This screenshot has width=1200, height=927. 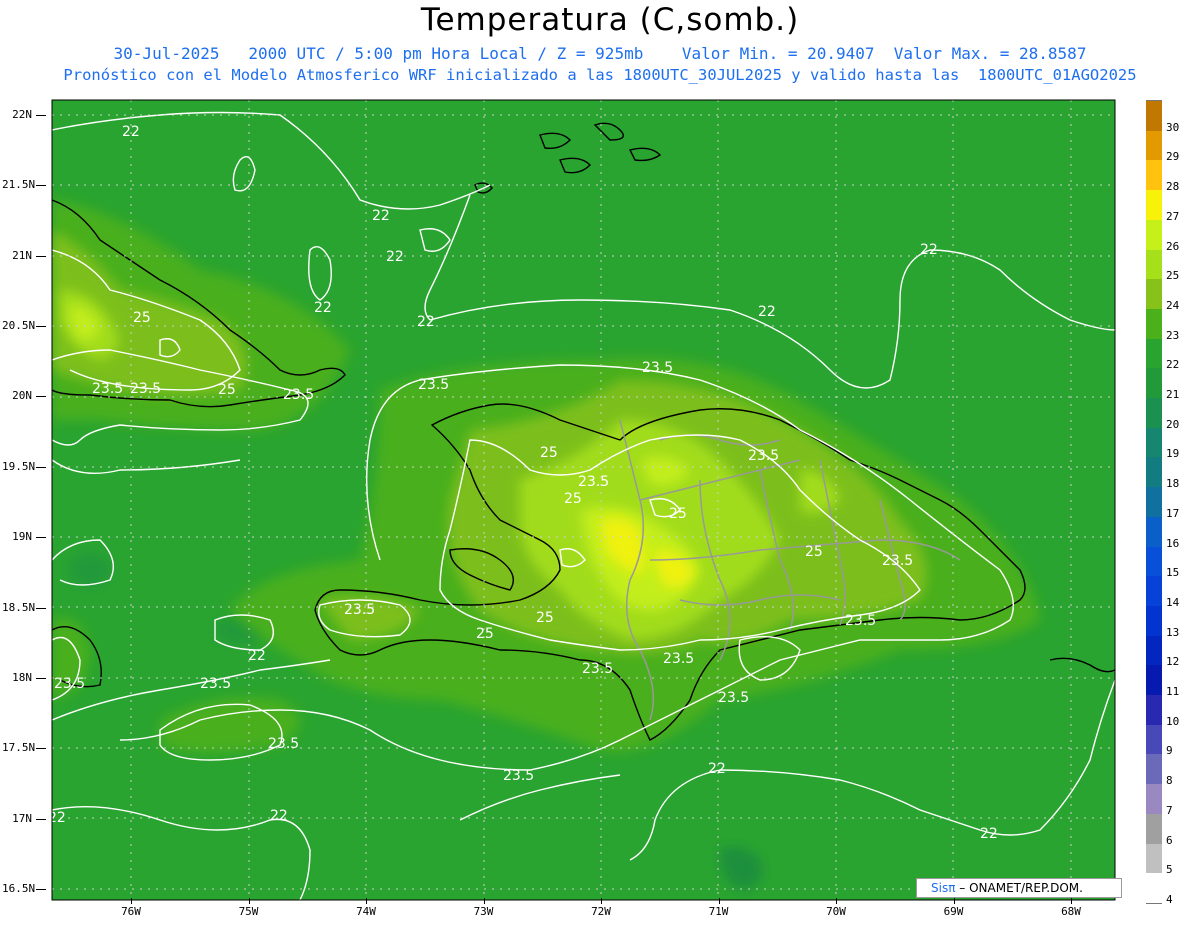 What do you see at coordinates (1173, 335) in the screenshot?
I see `colorbar-label: 23` at bounding box center [1173, 335].